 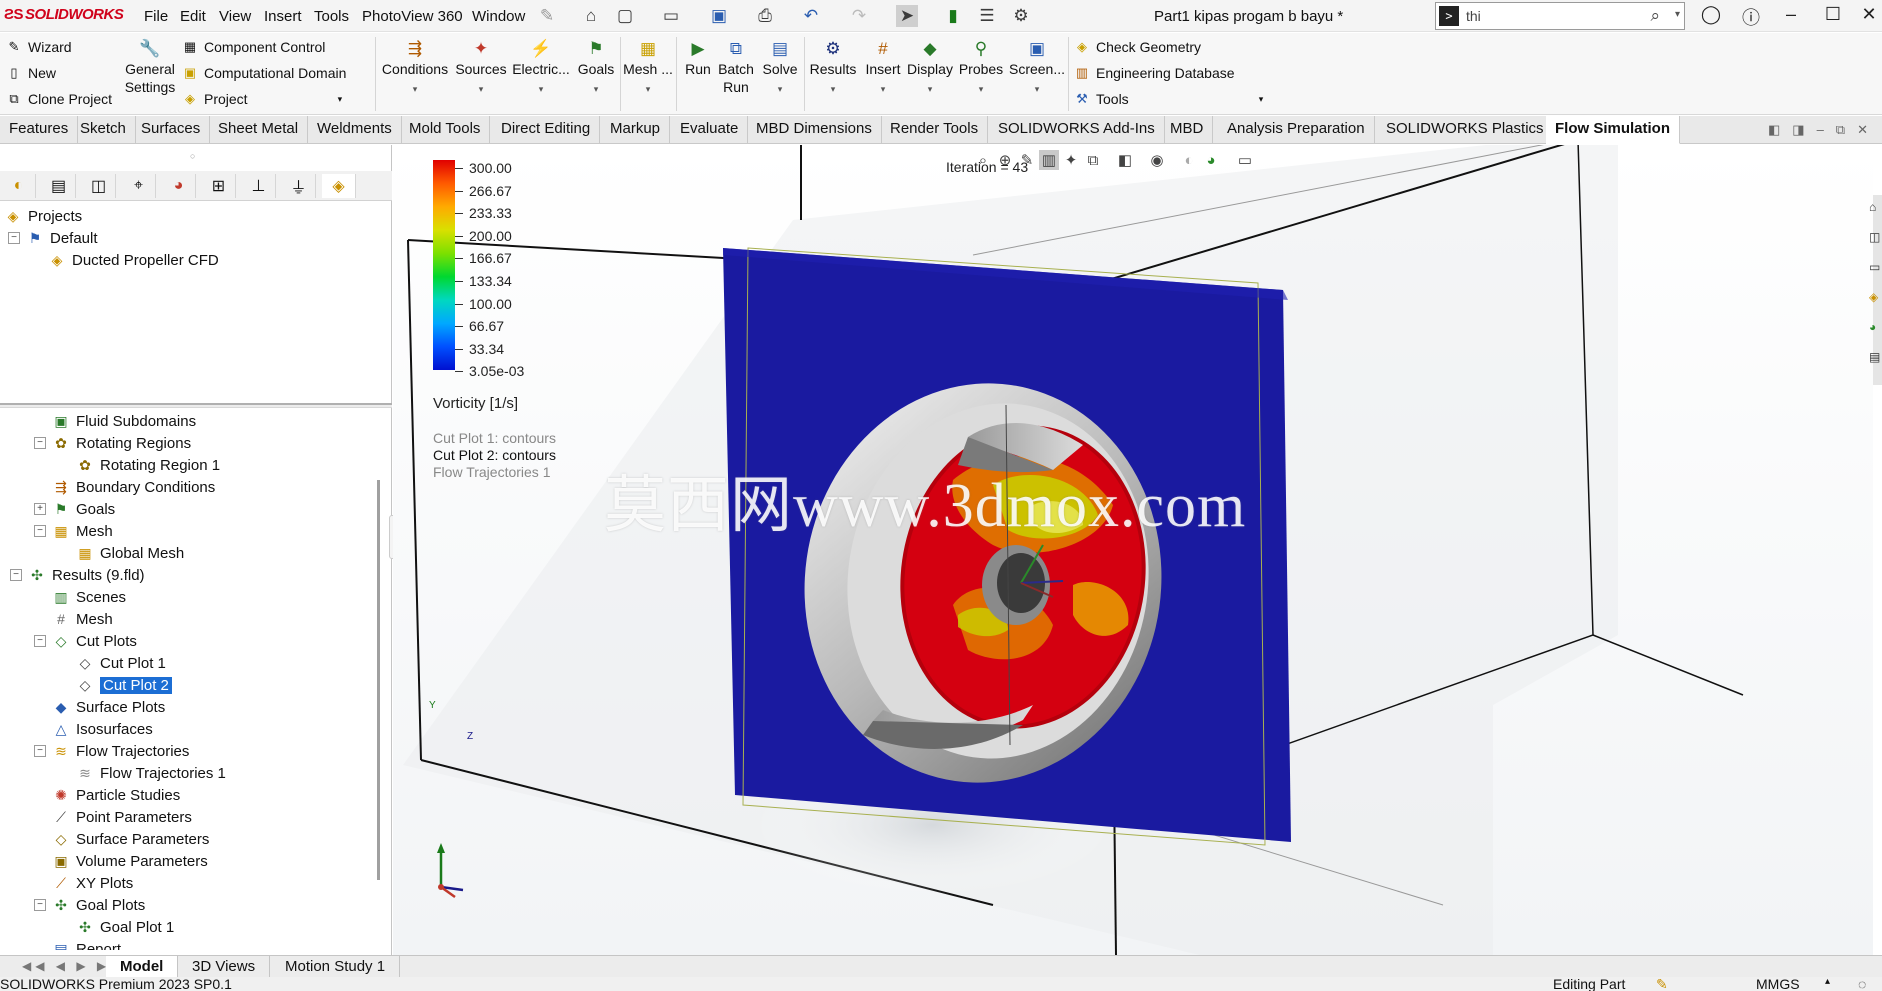 I want to click on tree-node: ◆ Surface Plots, so click(x=195, y=707).